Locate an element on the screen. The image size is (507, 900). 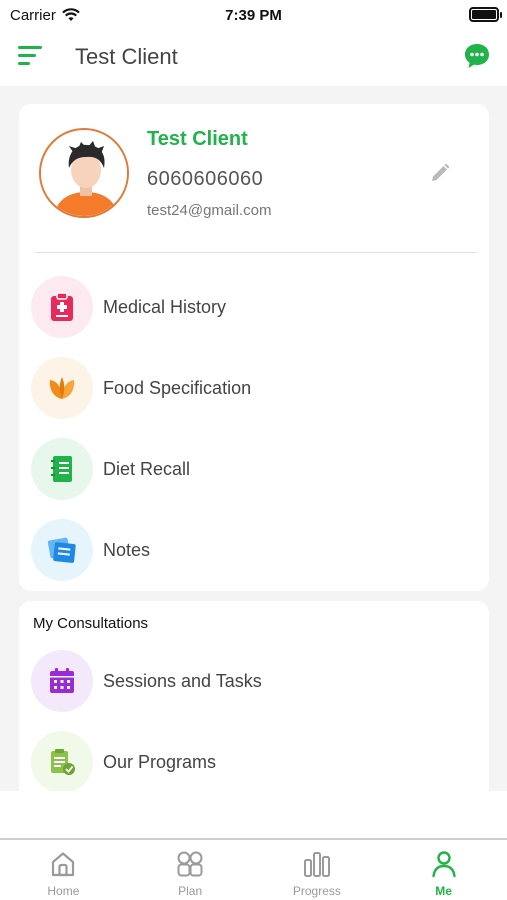
nav-label: Me is located at coordinates (443, 891).